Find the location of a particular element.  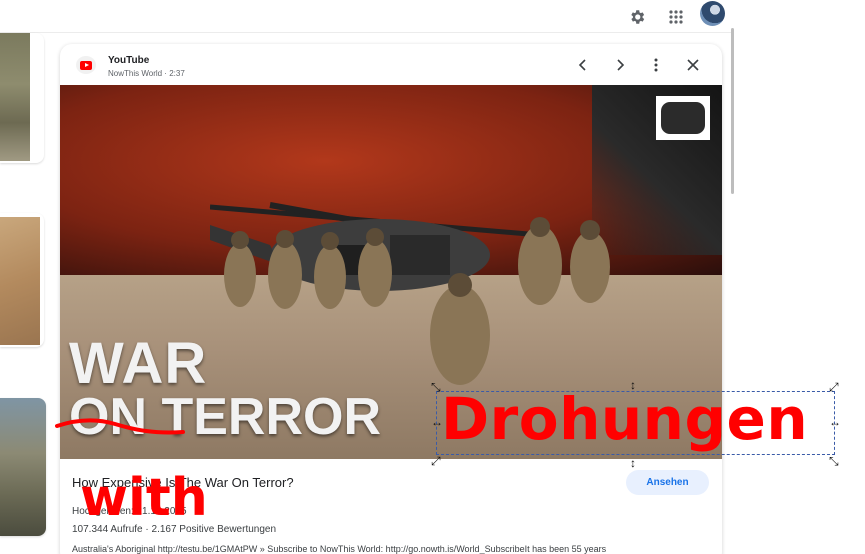

resize-handle-n-icon: ↕ is located at coordinates (633, 385).